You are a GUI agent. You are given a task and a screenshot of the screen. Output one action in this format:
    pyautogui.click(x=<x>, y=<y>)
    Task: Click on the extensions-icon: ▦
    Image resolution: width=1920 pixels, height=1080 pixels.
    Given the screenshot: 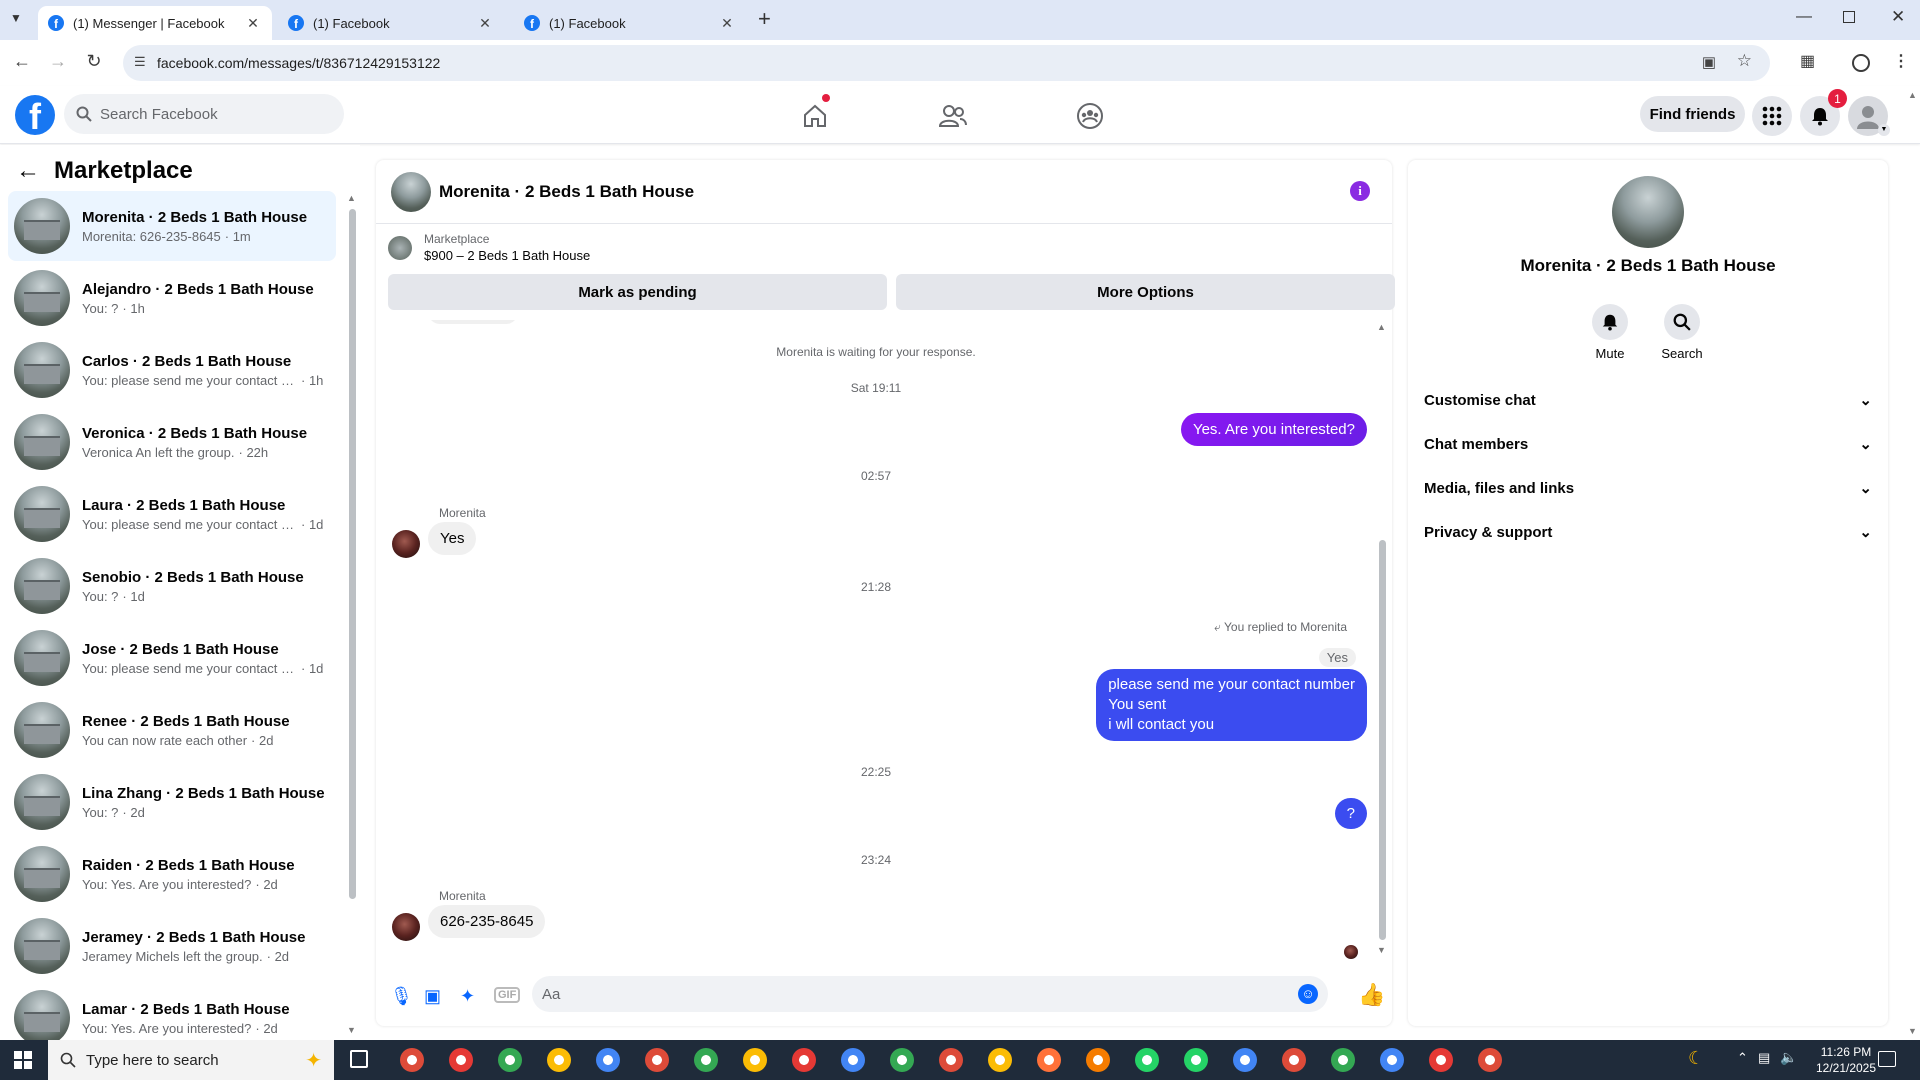 What is the action you would take?
    pyautogui.click(x=1807, y=61)
    